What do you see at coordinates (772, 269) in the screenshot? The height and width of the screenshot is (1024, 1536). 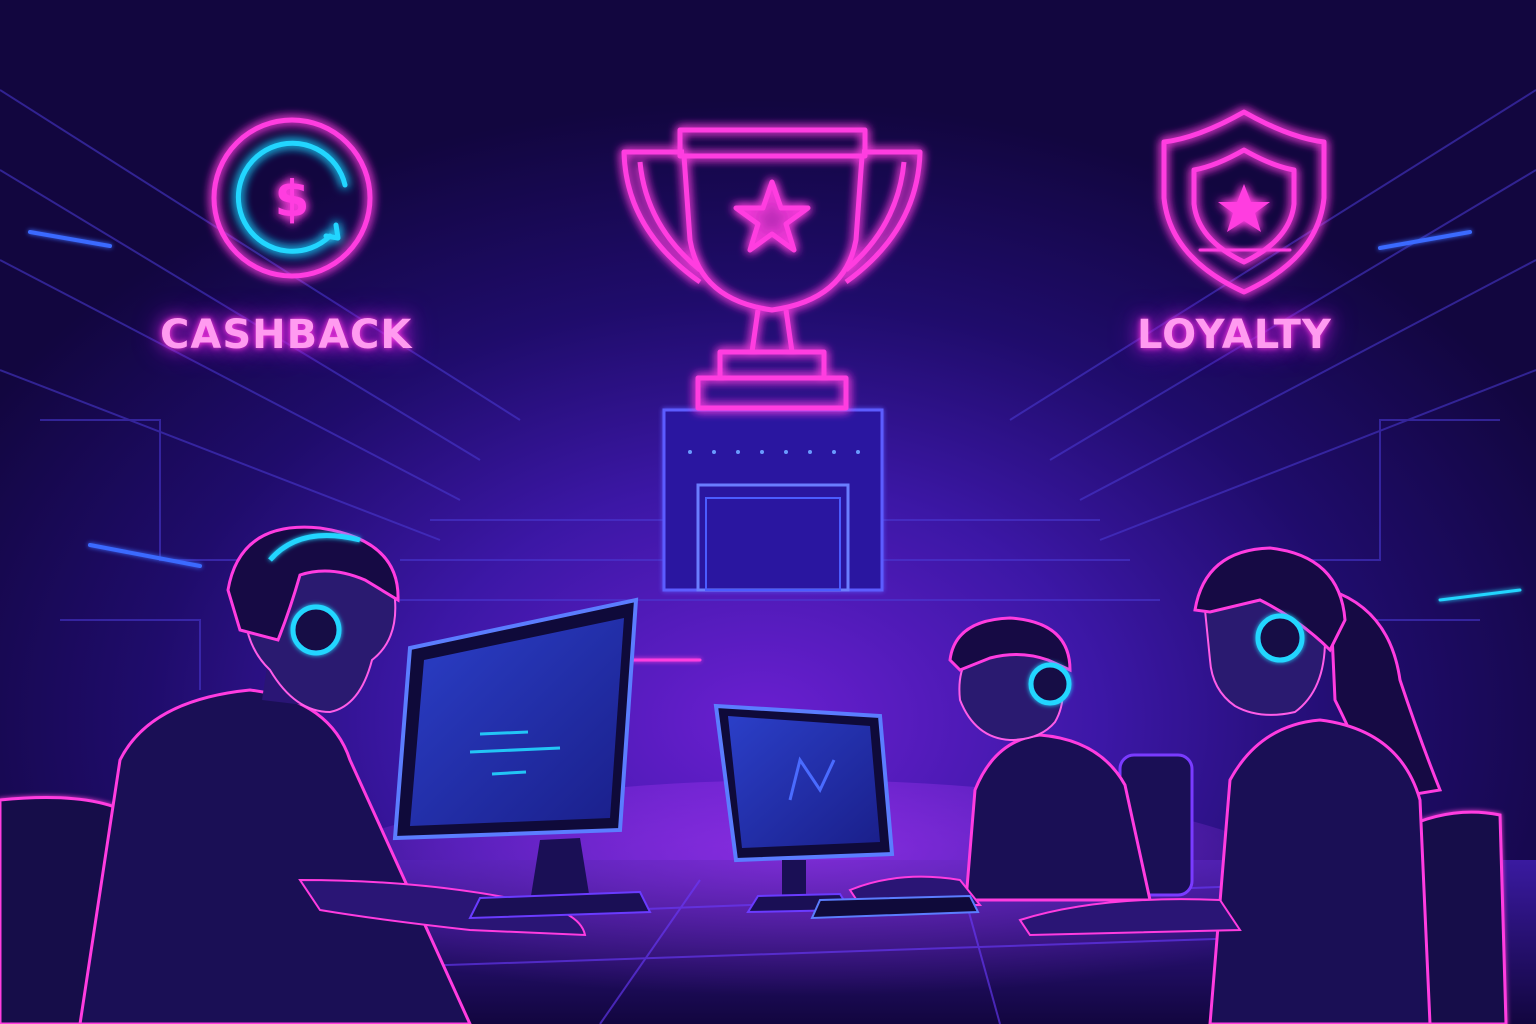 I see `trophy-star-icon` at bounding box center [772, 269].